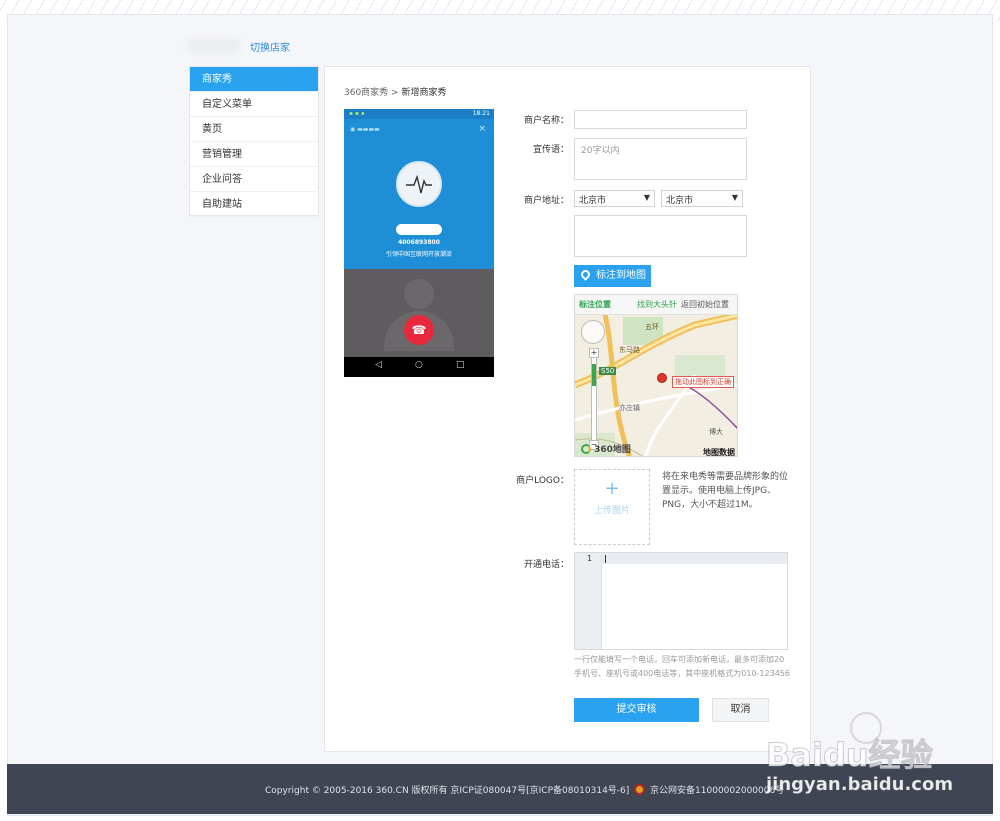 The height and width of the screenshot is (821, 1000). Describe the element at coordinates (594, 375) in the screenshot. I see `zoom-level-fill` at that location.